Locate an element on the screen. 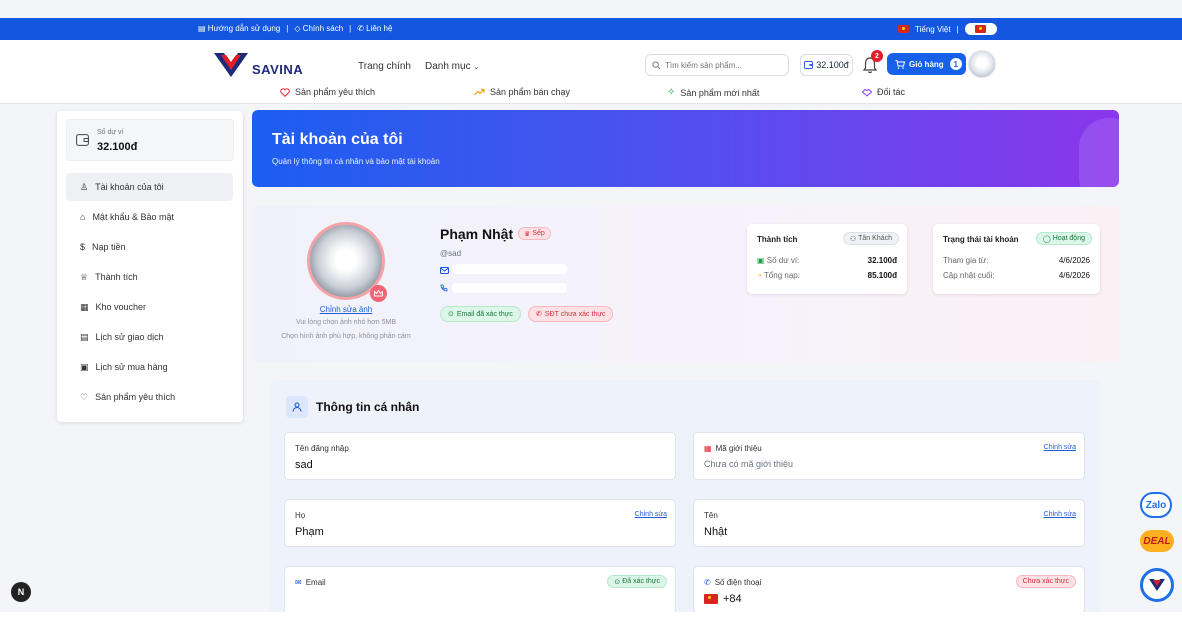 This screenshot has width=1182, height=622. subnav-favorites: Sản phẩm yêu thích is located at coordinates (327, 92).